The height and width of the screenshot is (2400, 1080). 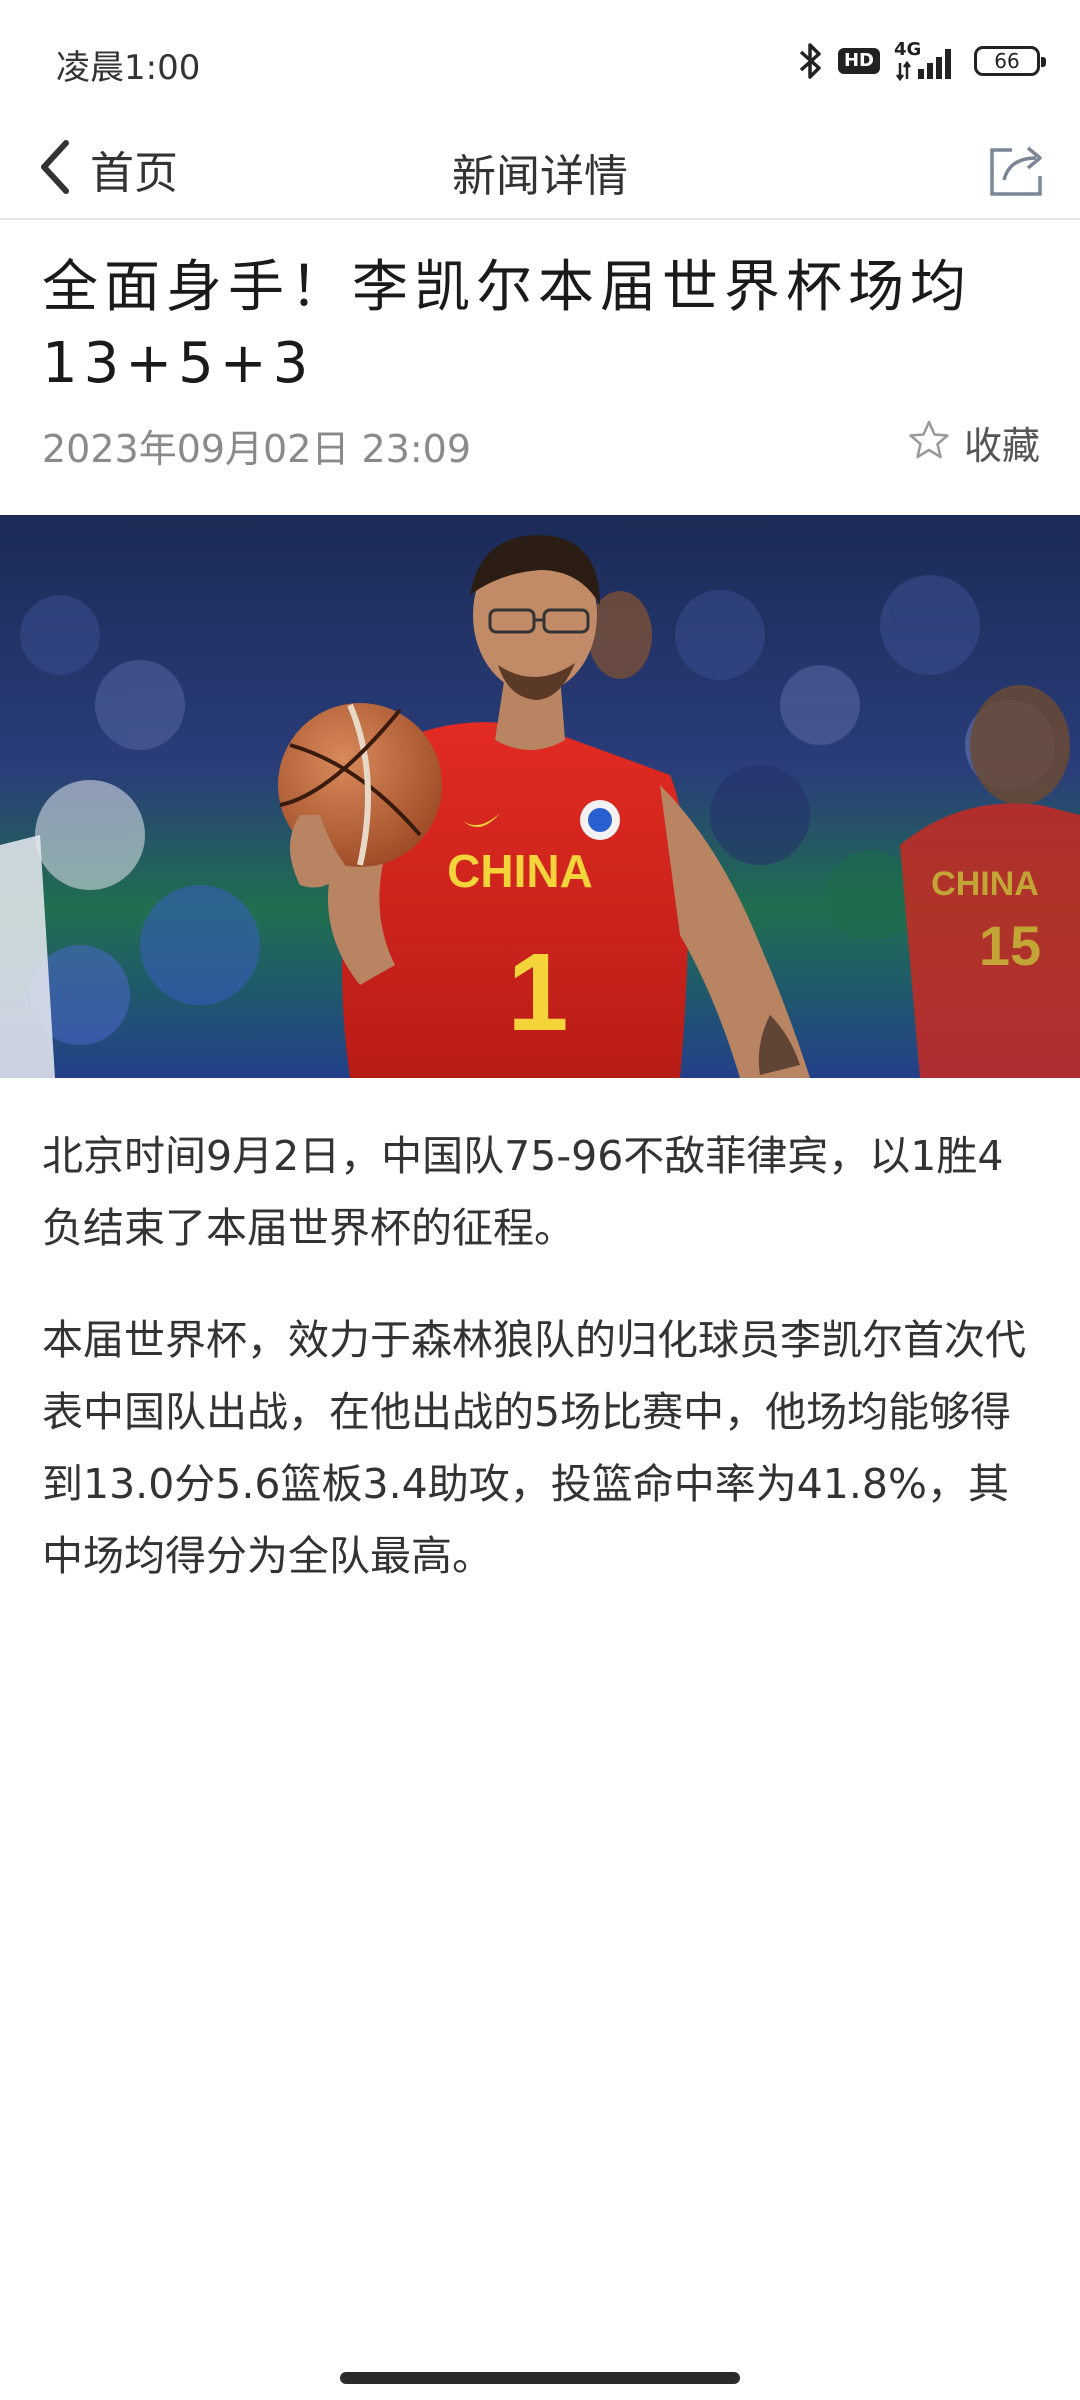 I want to click on jersey-team: CHINA, so click(x=520, y=871).